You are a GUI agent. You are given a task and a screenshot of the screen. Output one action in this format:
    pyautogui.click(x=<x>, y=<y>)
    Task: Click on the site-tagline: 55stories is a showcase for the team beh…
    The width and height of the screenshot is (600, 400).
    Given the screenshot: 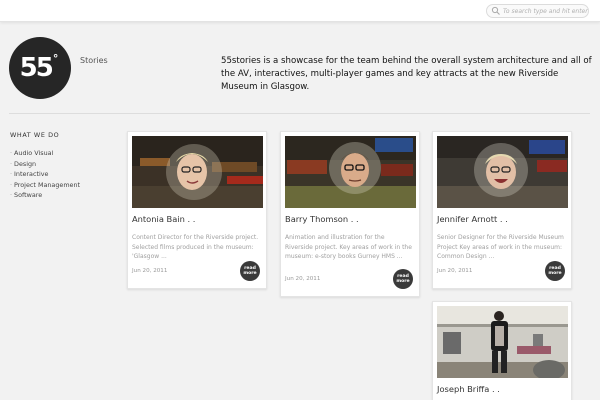 What is the action you would take?
    pyautogui.click(x=406, y=74)
    